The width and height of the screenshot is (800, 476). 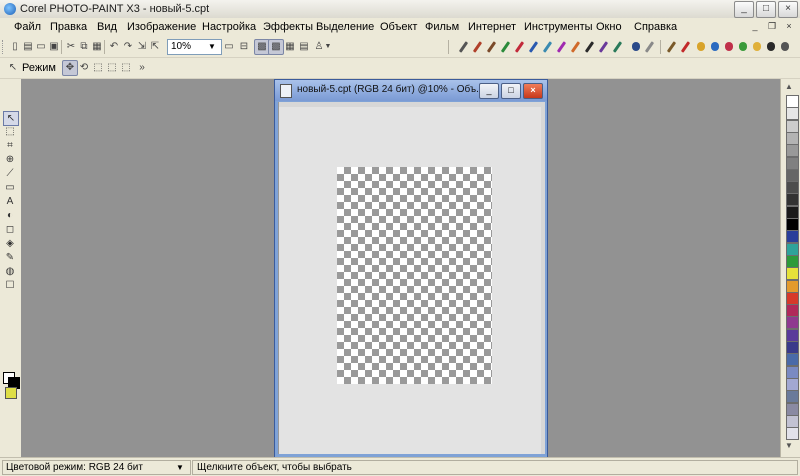 I want to click on scale-mode-icon: ⬚, so click(x=98, y=68).